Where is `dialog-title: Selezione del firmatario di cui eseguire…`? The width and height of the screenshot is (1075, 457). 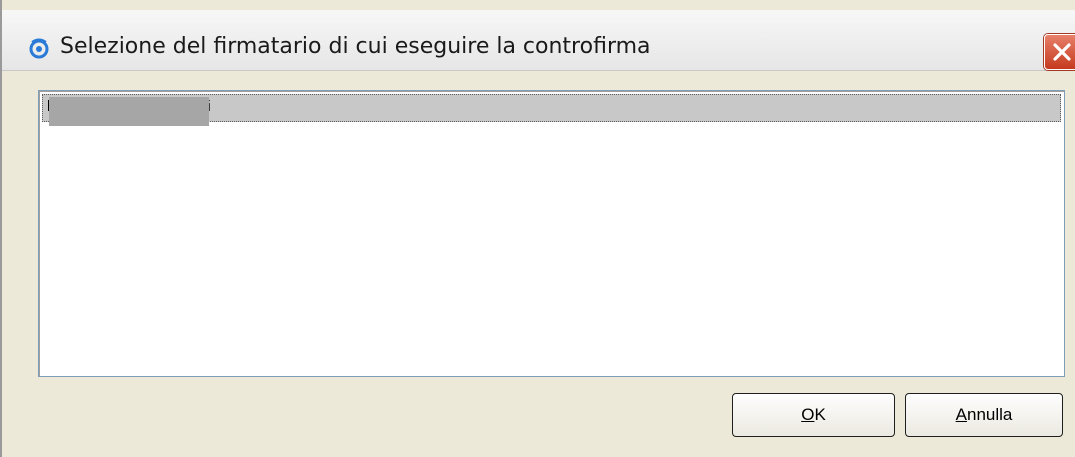 dialog-title: Selezione del firmatario di cui eseguire… is located at coordinates (355, 46).